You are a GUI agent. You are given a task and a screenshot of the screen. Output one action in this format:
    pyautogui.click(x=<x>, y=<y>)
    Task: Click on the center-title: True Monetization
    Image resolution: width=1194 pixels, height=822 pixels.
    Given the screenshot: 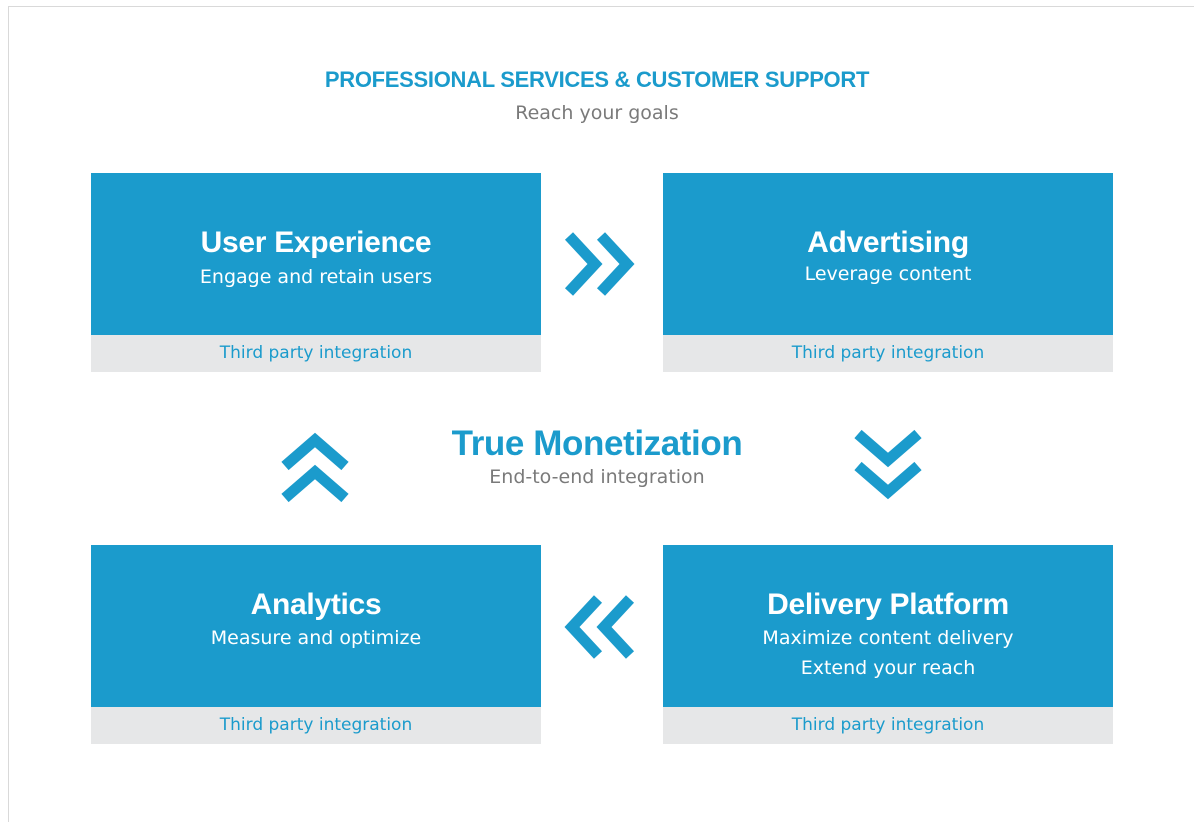 What is the action you would take?
    pyautogui.click(x=597, y=443)
    